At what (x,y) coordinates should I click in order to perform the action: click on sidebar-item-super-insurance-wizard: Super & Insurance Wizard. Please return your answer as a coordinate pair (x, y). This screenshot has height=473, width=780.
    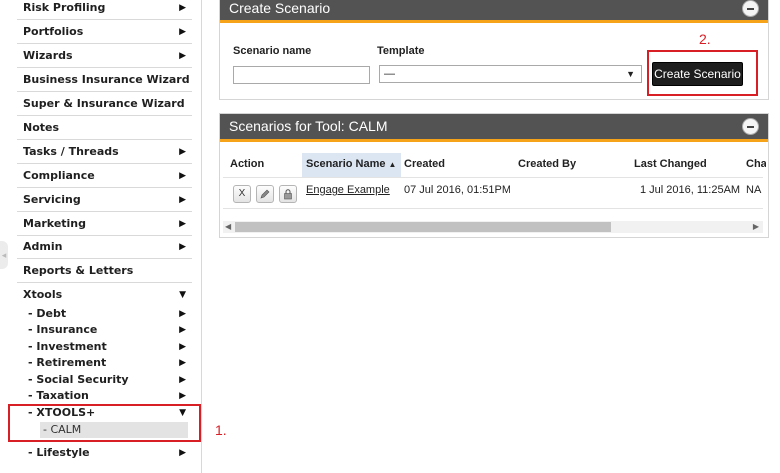
    Looking at the image, I should click on (104, 104).